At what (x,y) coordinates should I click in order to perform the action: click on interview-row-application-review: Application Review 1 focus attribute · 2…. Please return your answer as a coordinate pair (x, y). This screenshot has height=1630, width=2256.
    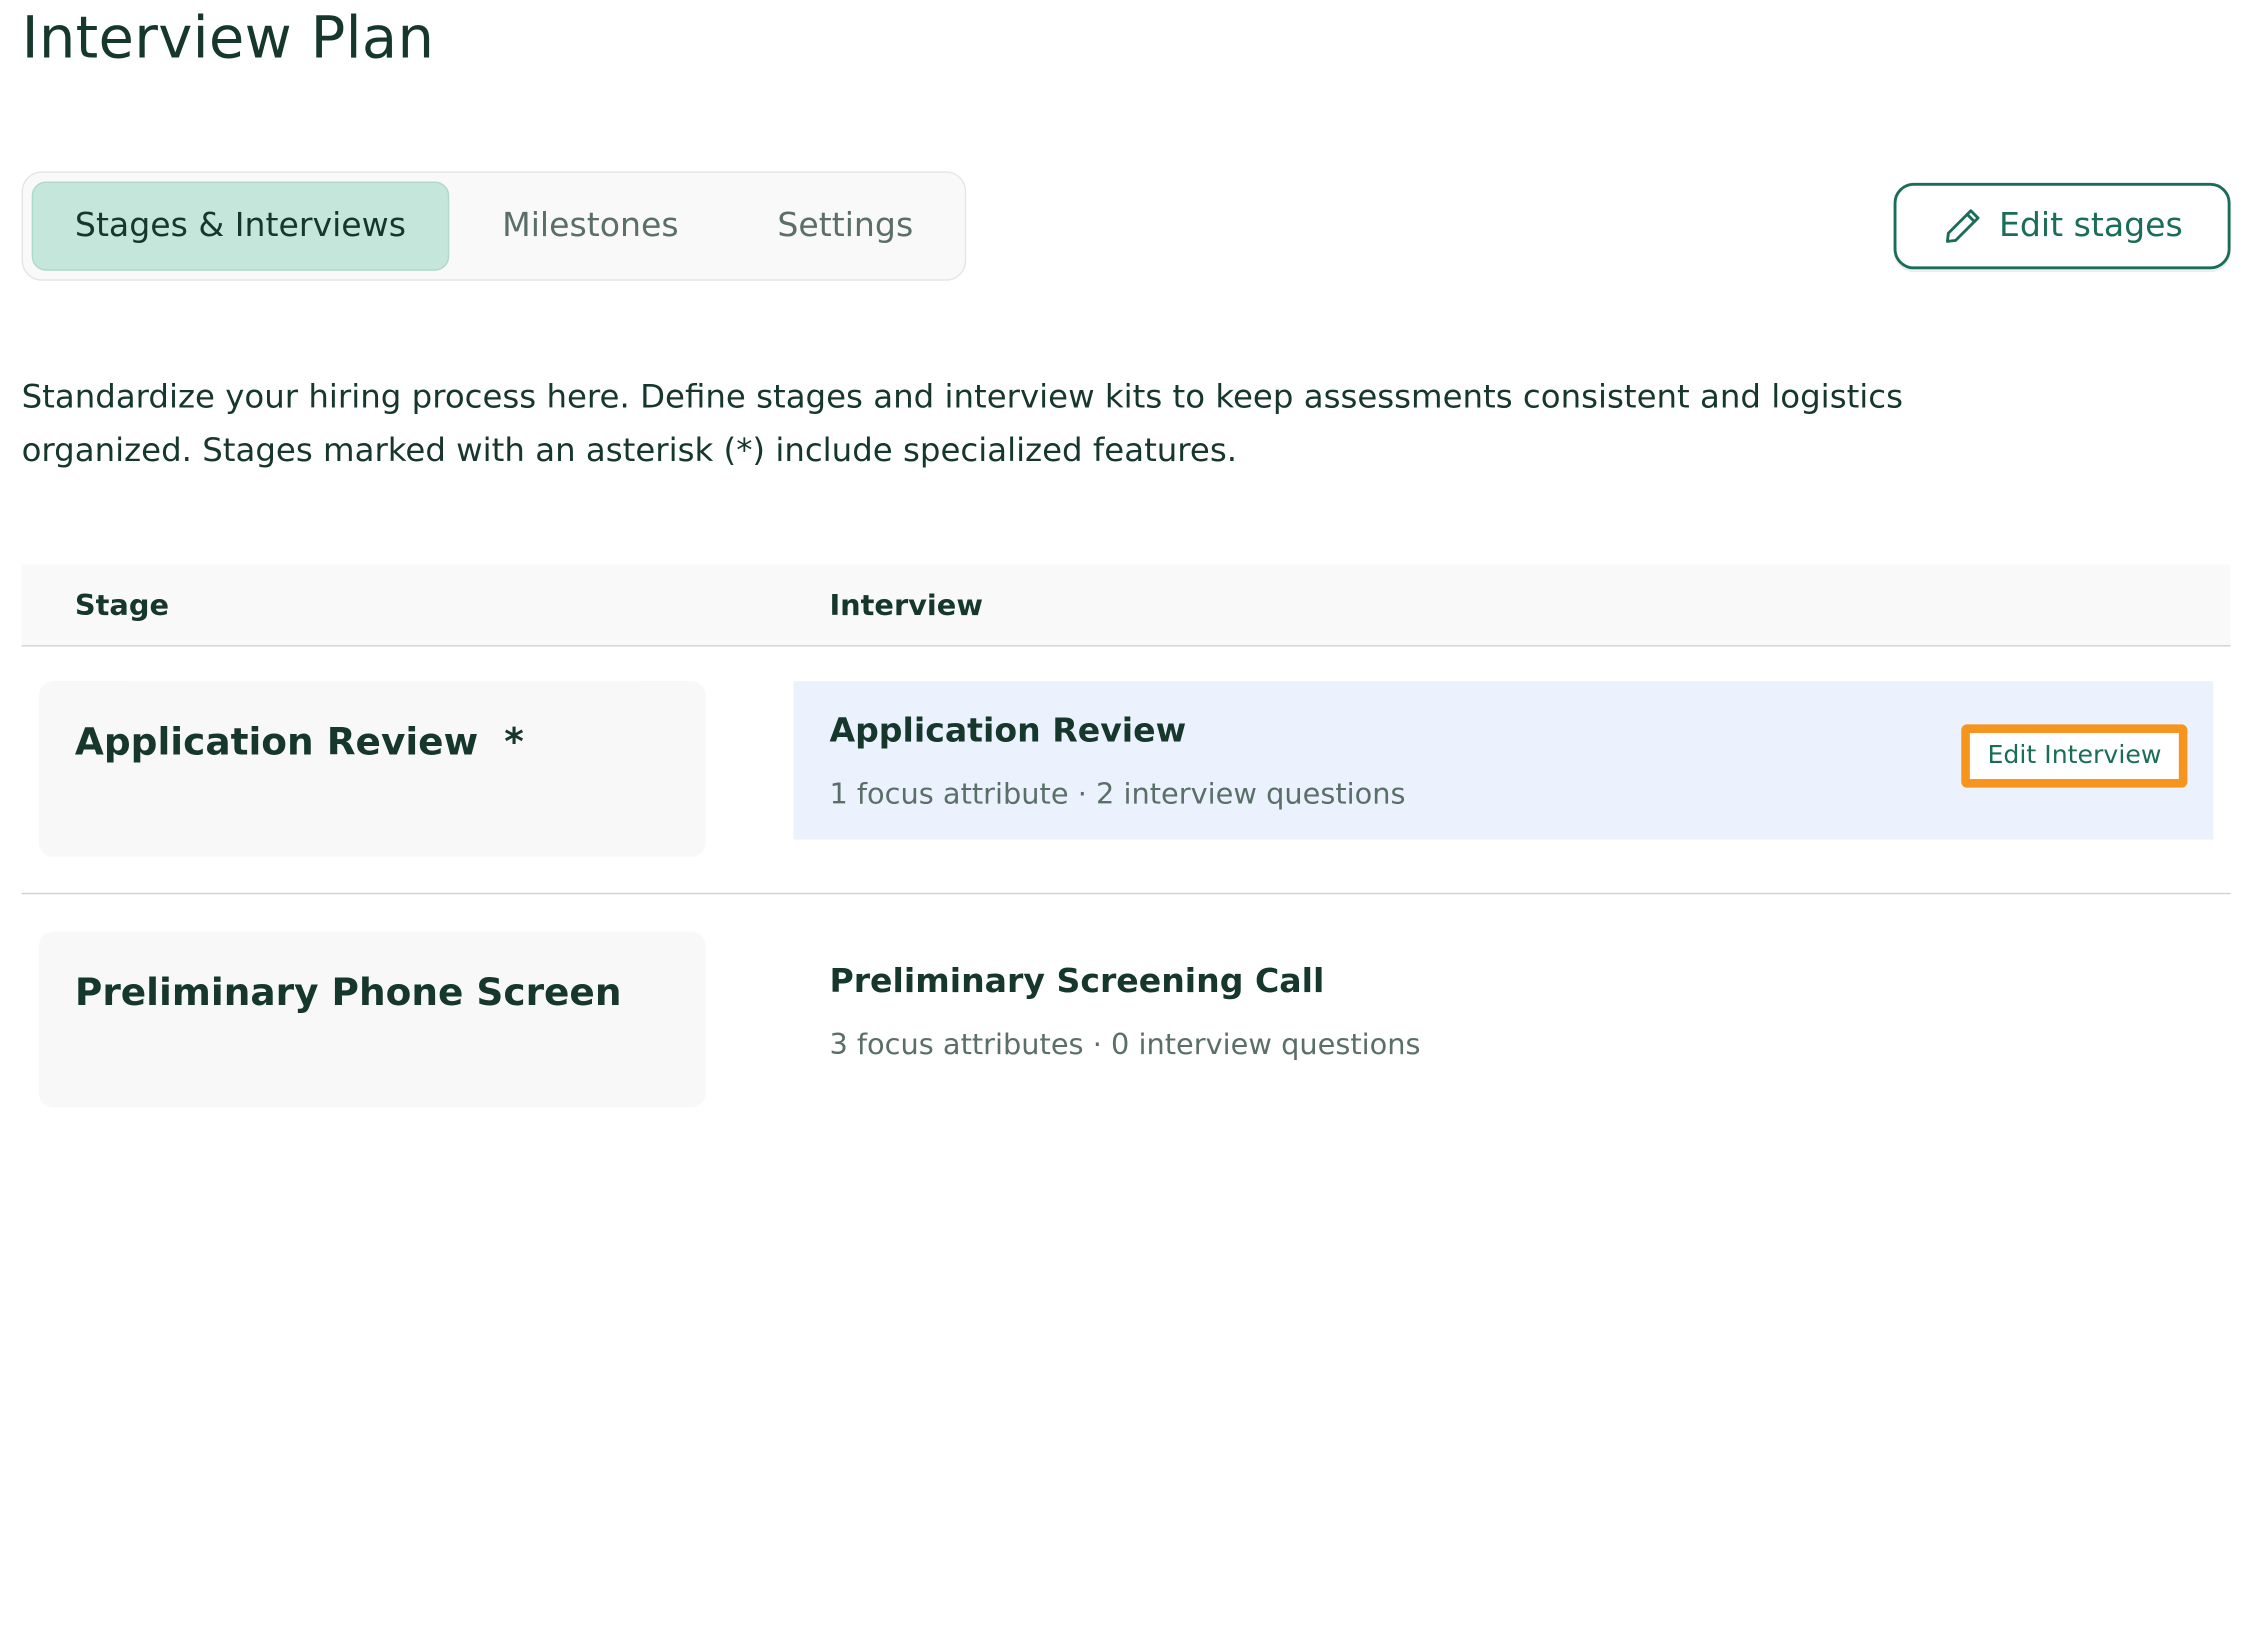
    Looking at the image, I should click on (1503, 760).